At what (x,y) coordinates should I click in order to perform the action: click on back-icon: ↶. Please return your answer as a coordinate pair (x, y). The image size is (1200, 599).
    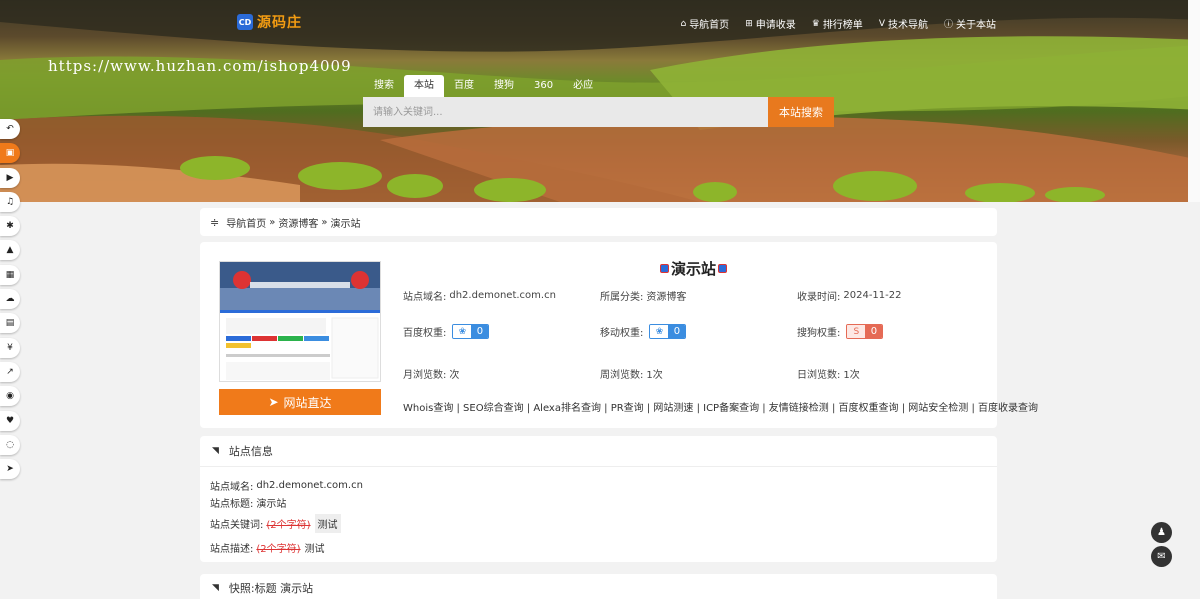
    Looking at the image, I should click on (10, 129).